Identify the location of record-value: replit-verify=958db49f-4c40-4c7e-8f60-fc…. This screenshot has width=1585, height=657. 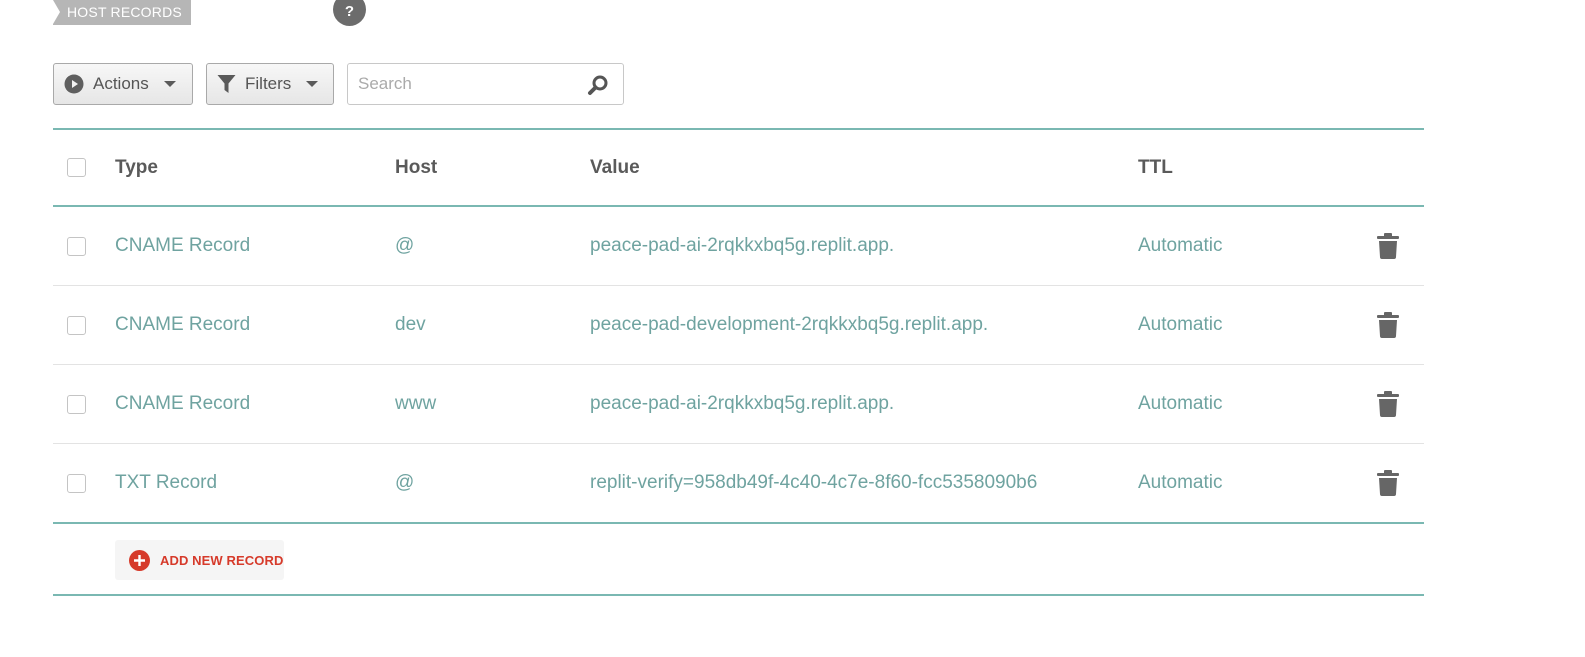
(813, 483).